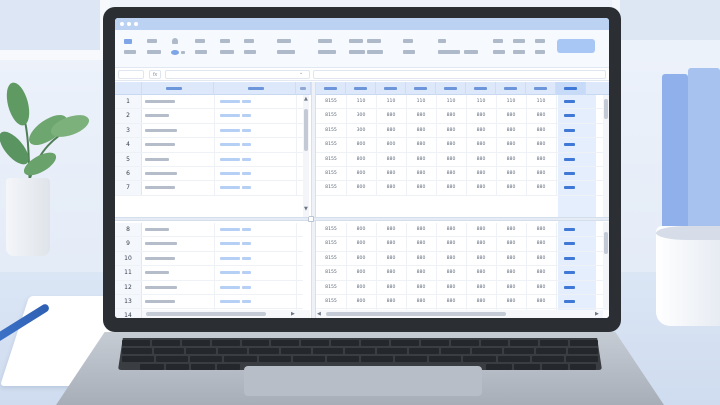 The height and width of the screenshot is (405, 720). What do you see at coordinates (209, 273) in the screenshot?
I see `table-row: 11` at bounding box center [209, 273].